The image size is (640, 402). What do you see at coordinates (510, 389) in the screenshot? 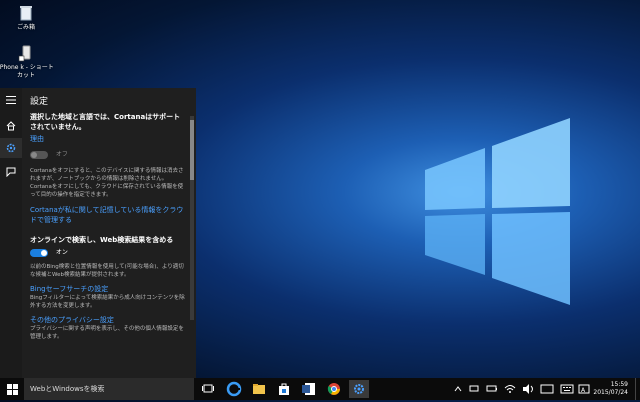
I see `wifi-icon` at bounding box center [510, 389].